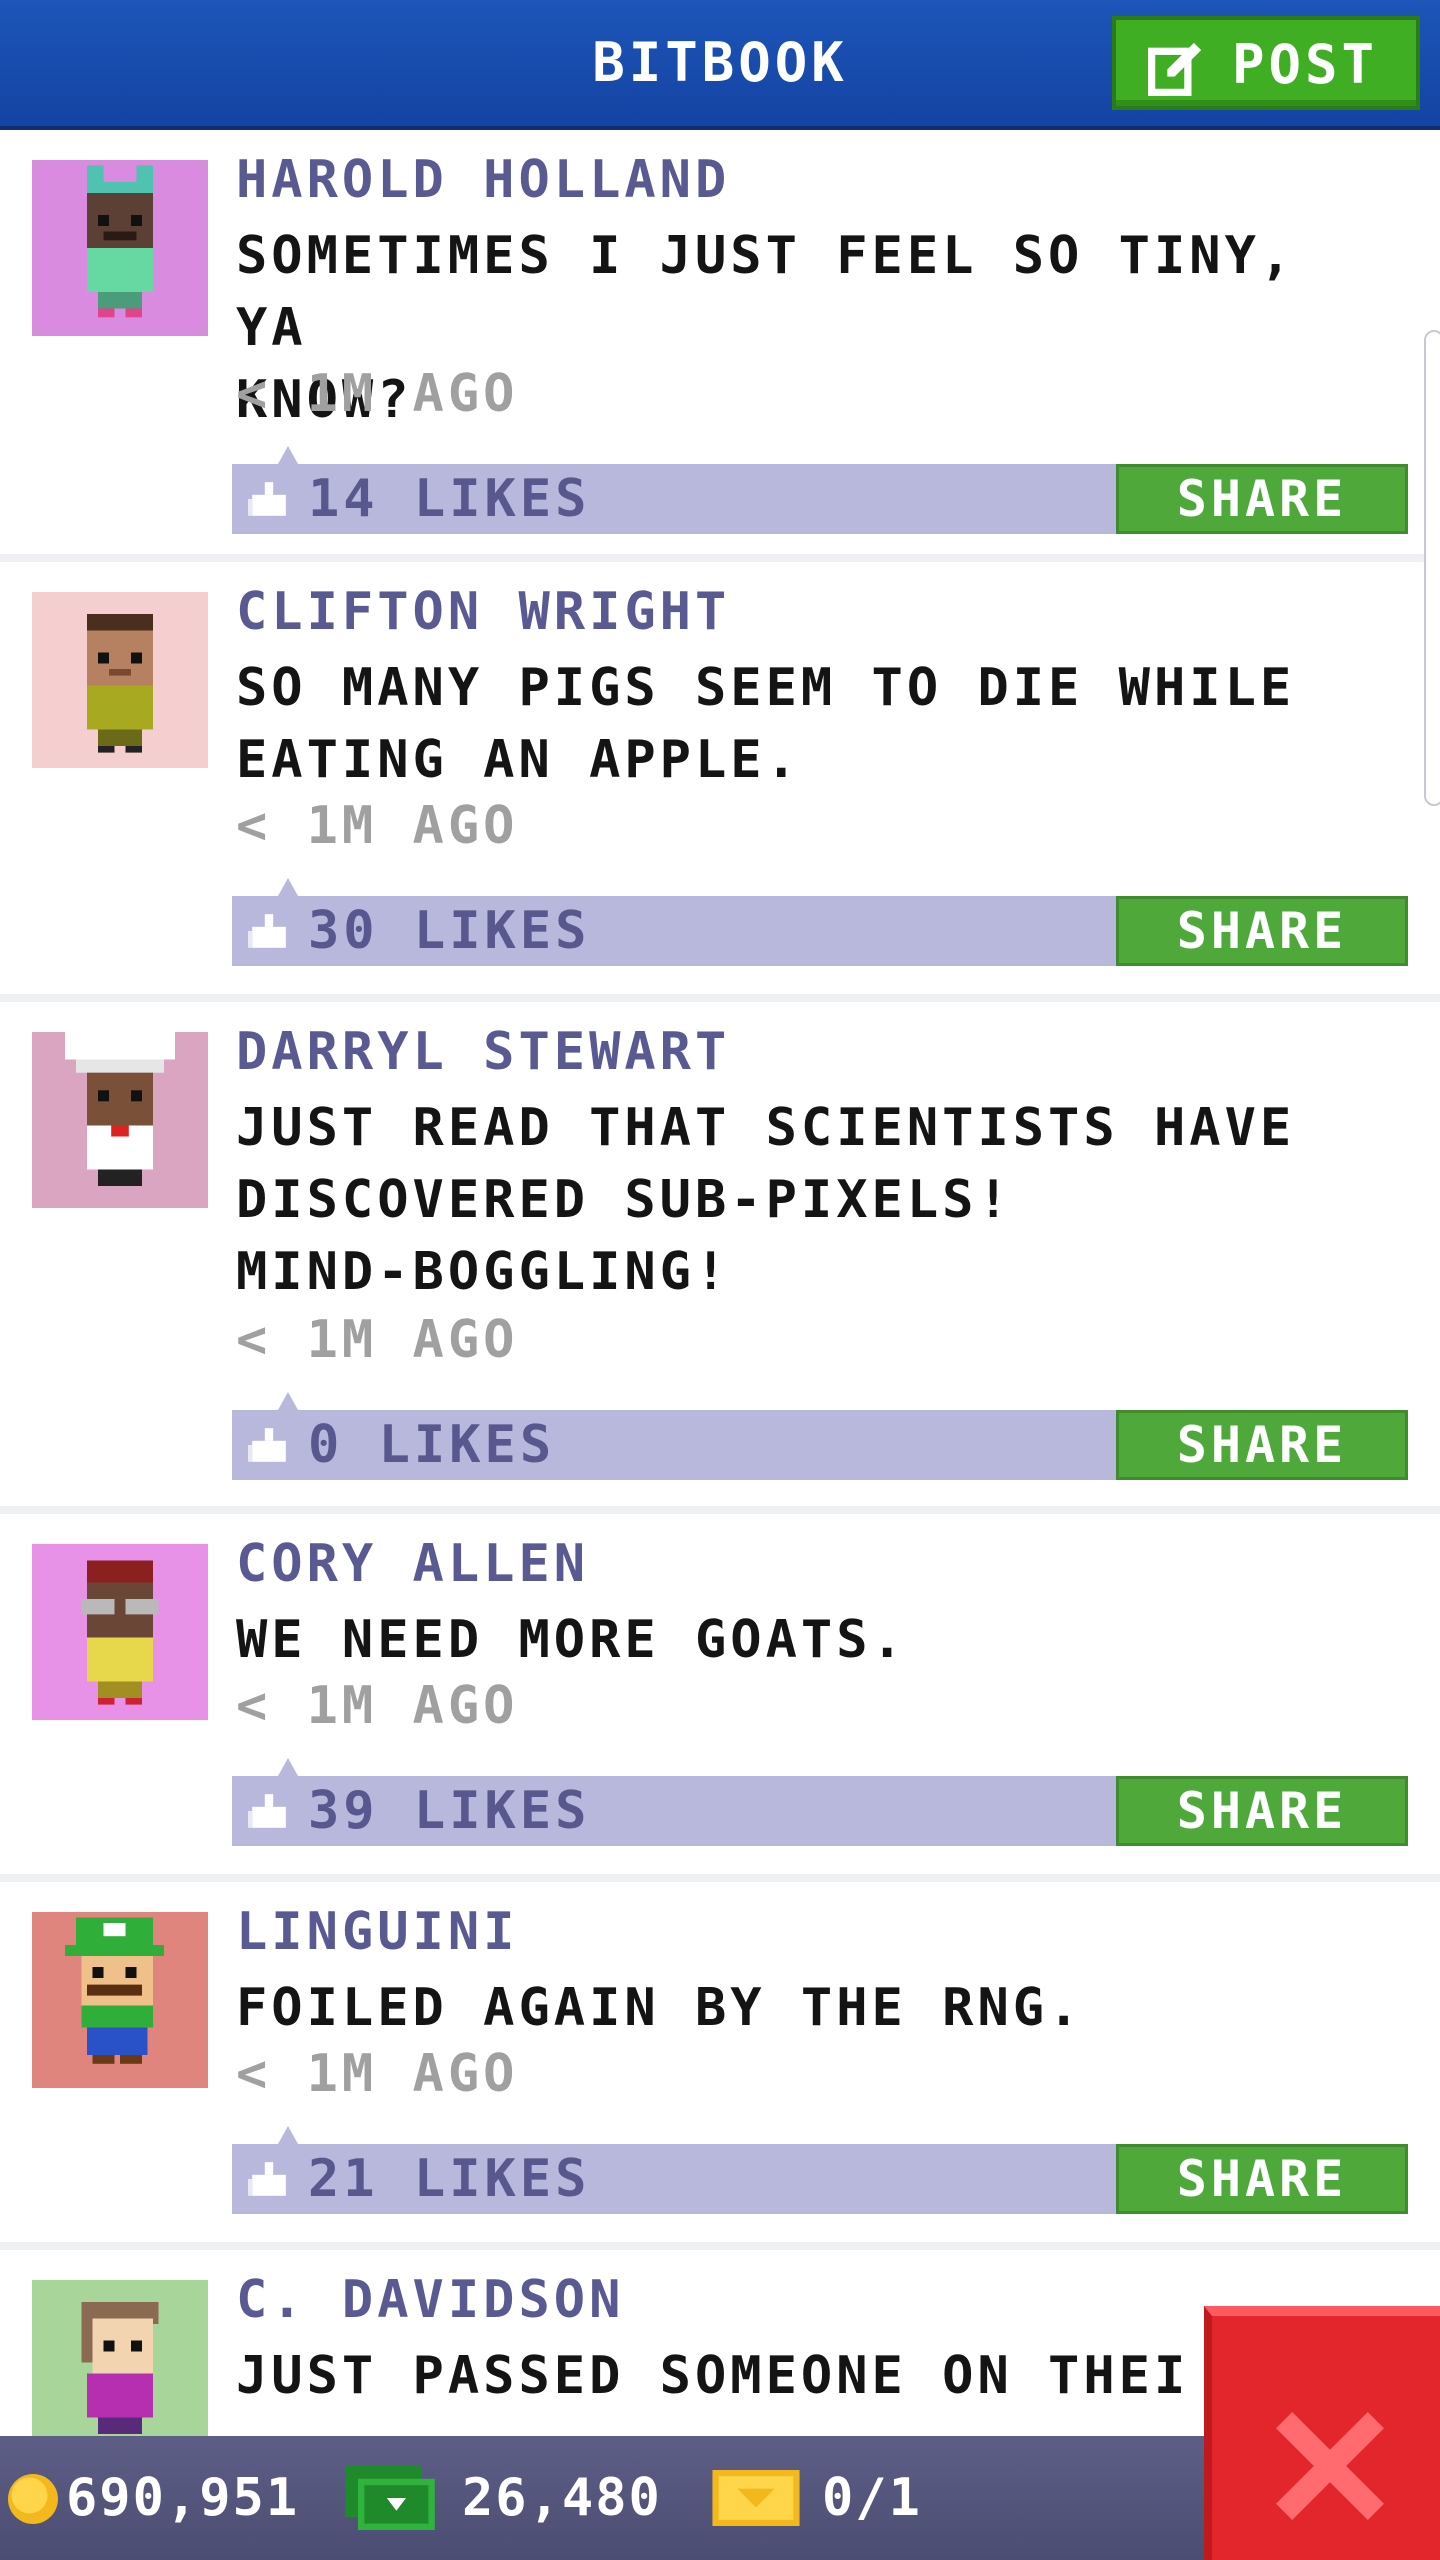  I want to click on coin-icon, so click(33, 2499).